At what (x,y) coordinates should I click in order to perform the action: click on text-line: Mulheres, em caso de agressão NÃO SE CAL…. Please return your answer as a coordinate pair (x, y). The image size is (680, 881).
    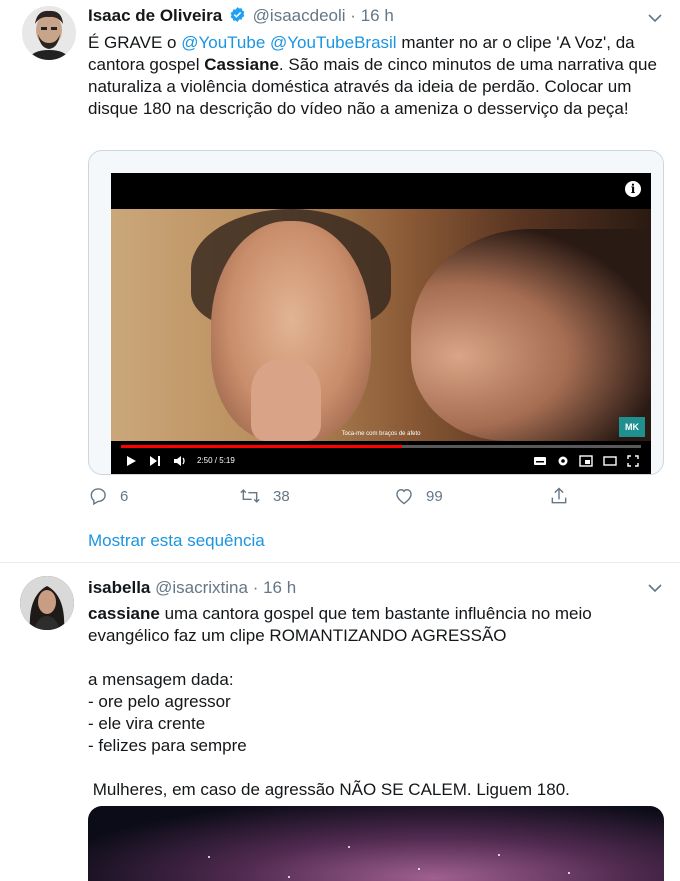
    Looking at the image, I should click on (329, 789).